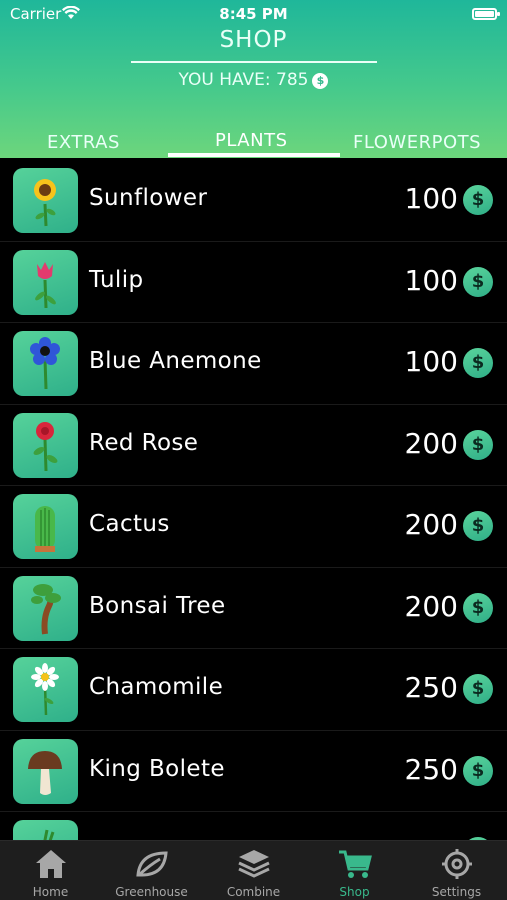  What do you see at coordinates (157, 768) in the screenshot?
I see `item-name: King Bolete` at bounding box center [157, 768].